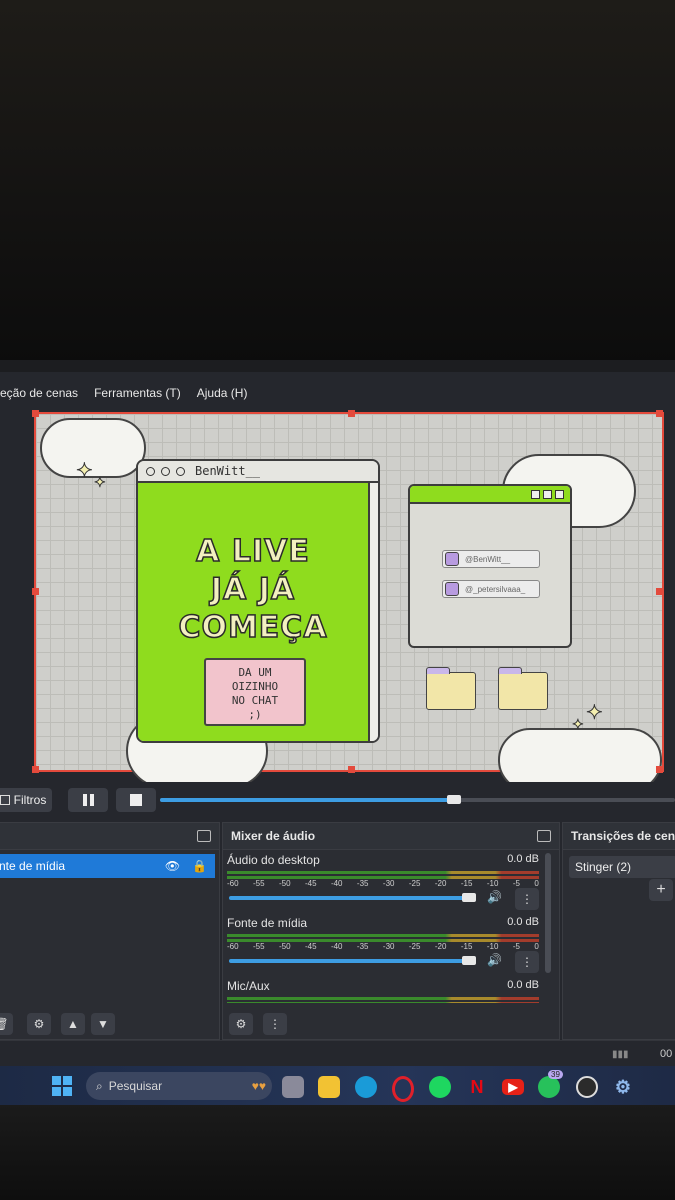 The width and height of the screenshot is (675, 1200). Describe the element at coordinates (199, 866) in the screenshot. I see `lock-icon: 🔒` at that location.